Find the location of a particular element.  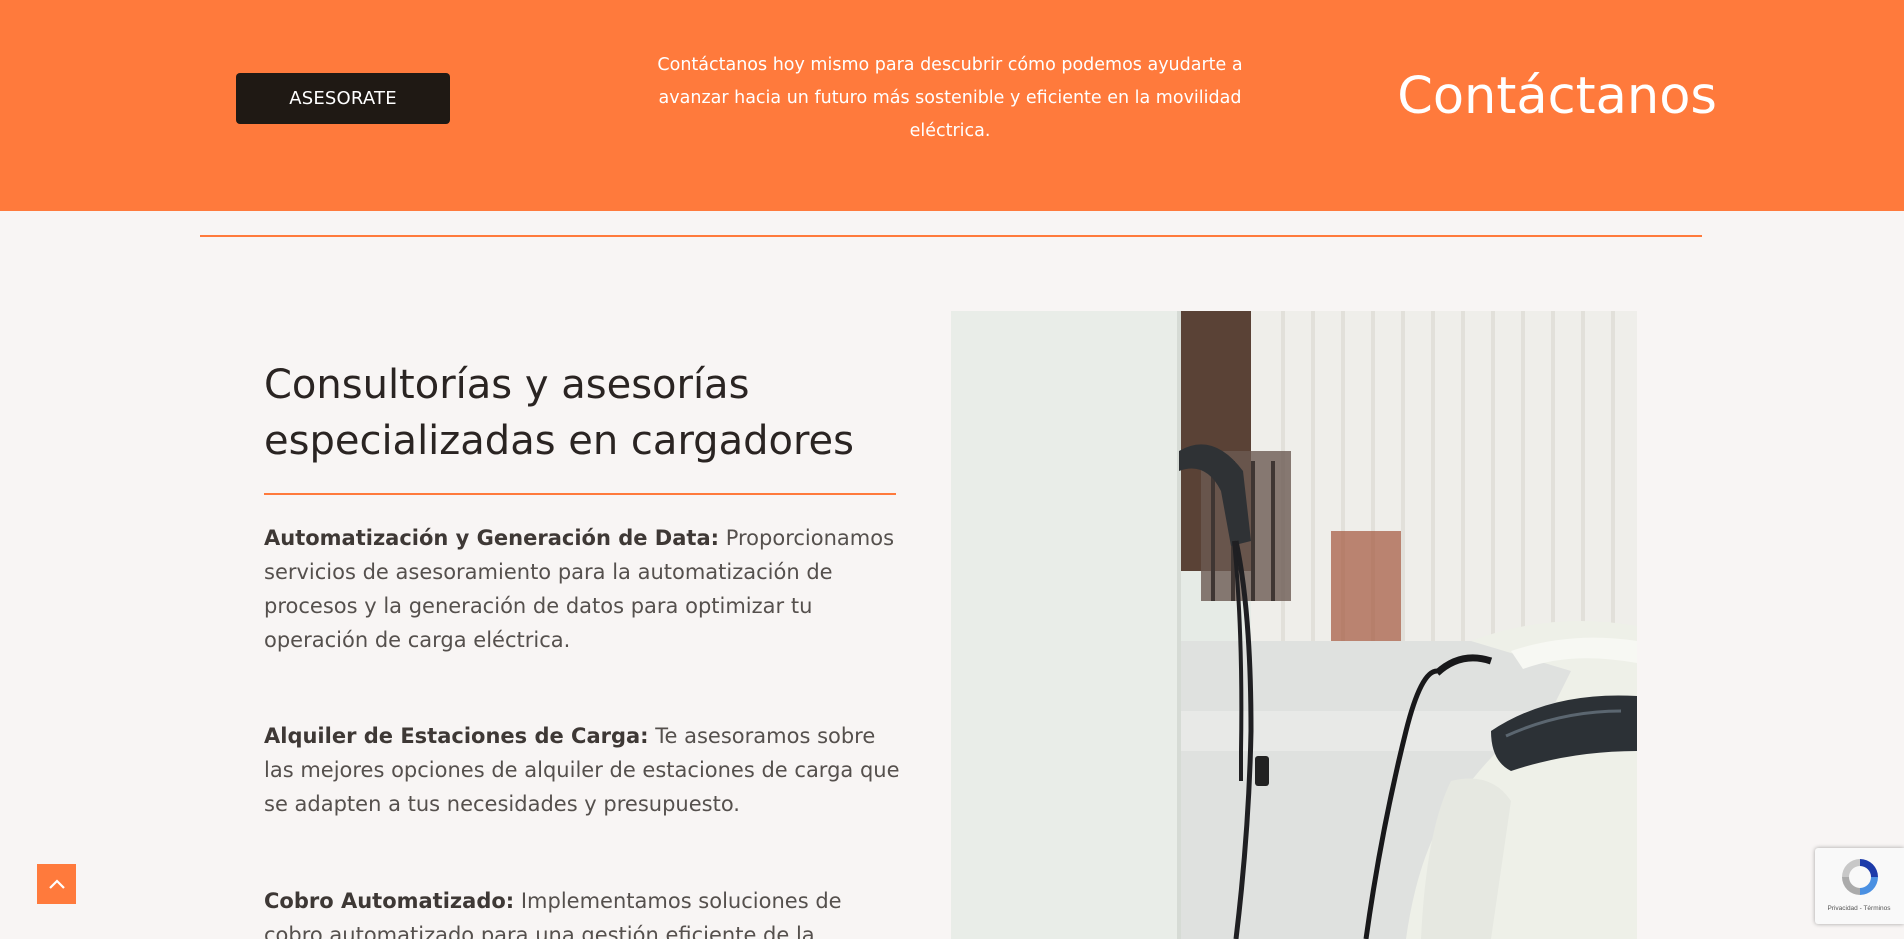

section-divider is located at coordinates (951, 236).